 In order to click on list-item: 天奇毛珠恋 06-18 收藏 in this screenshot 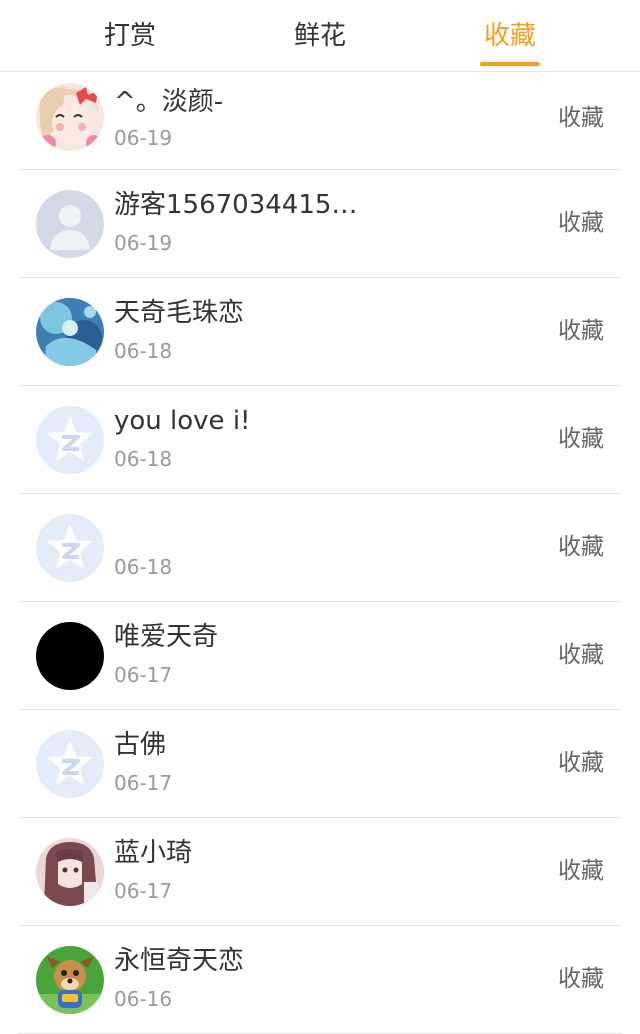, I will do `click(320, 332)`.